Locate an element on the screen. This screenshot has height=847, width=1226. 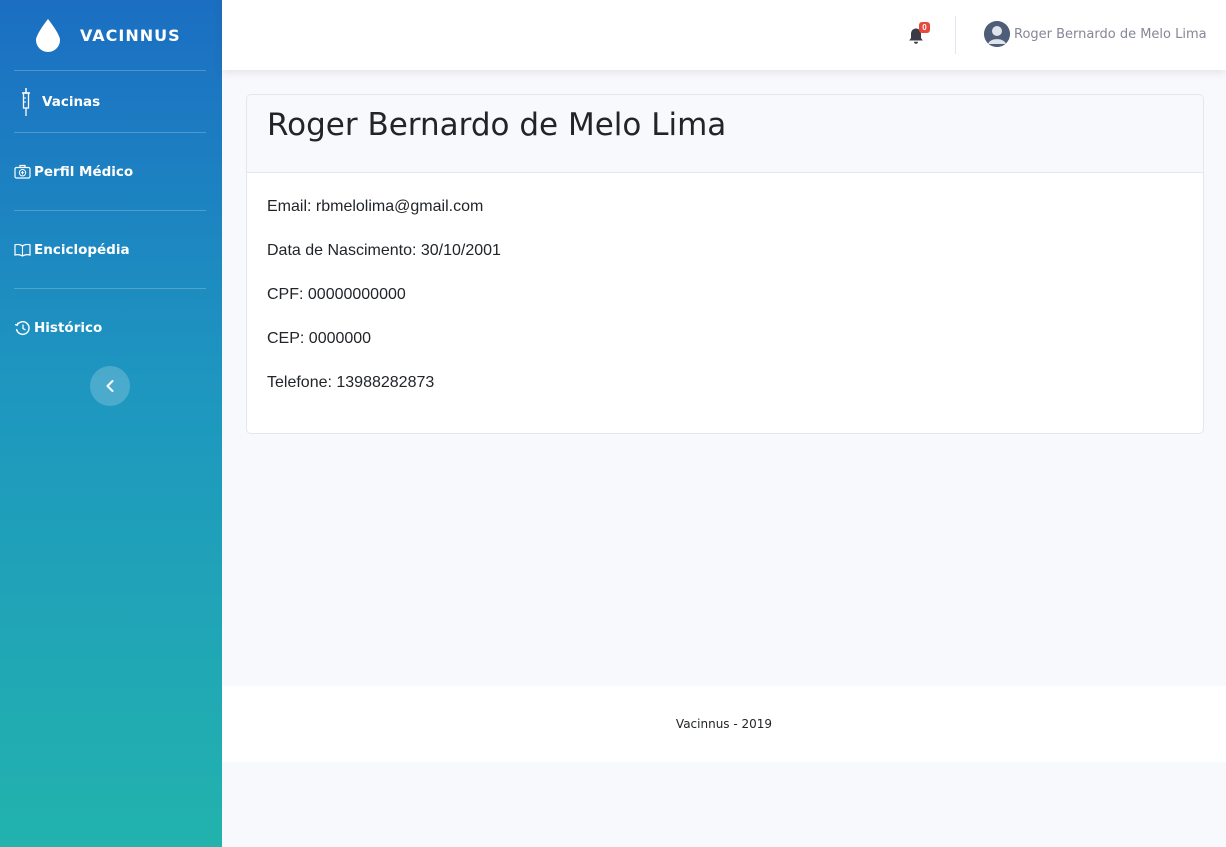
medical-kit-icon is located at coordinates (22, 171).